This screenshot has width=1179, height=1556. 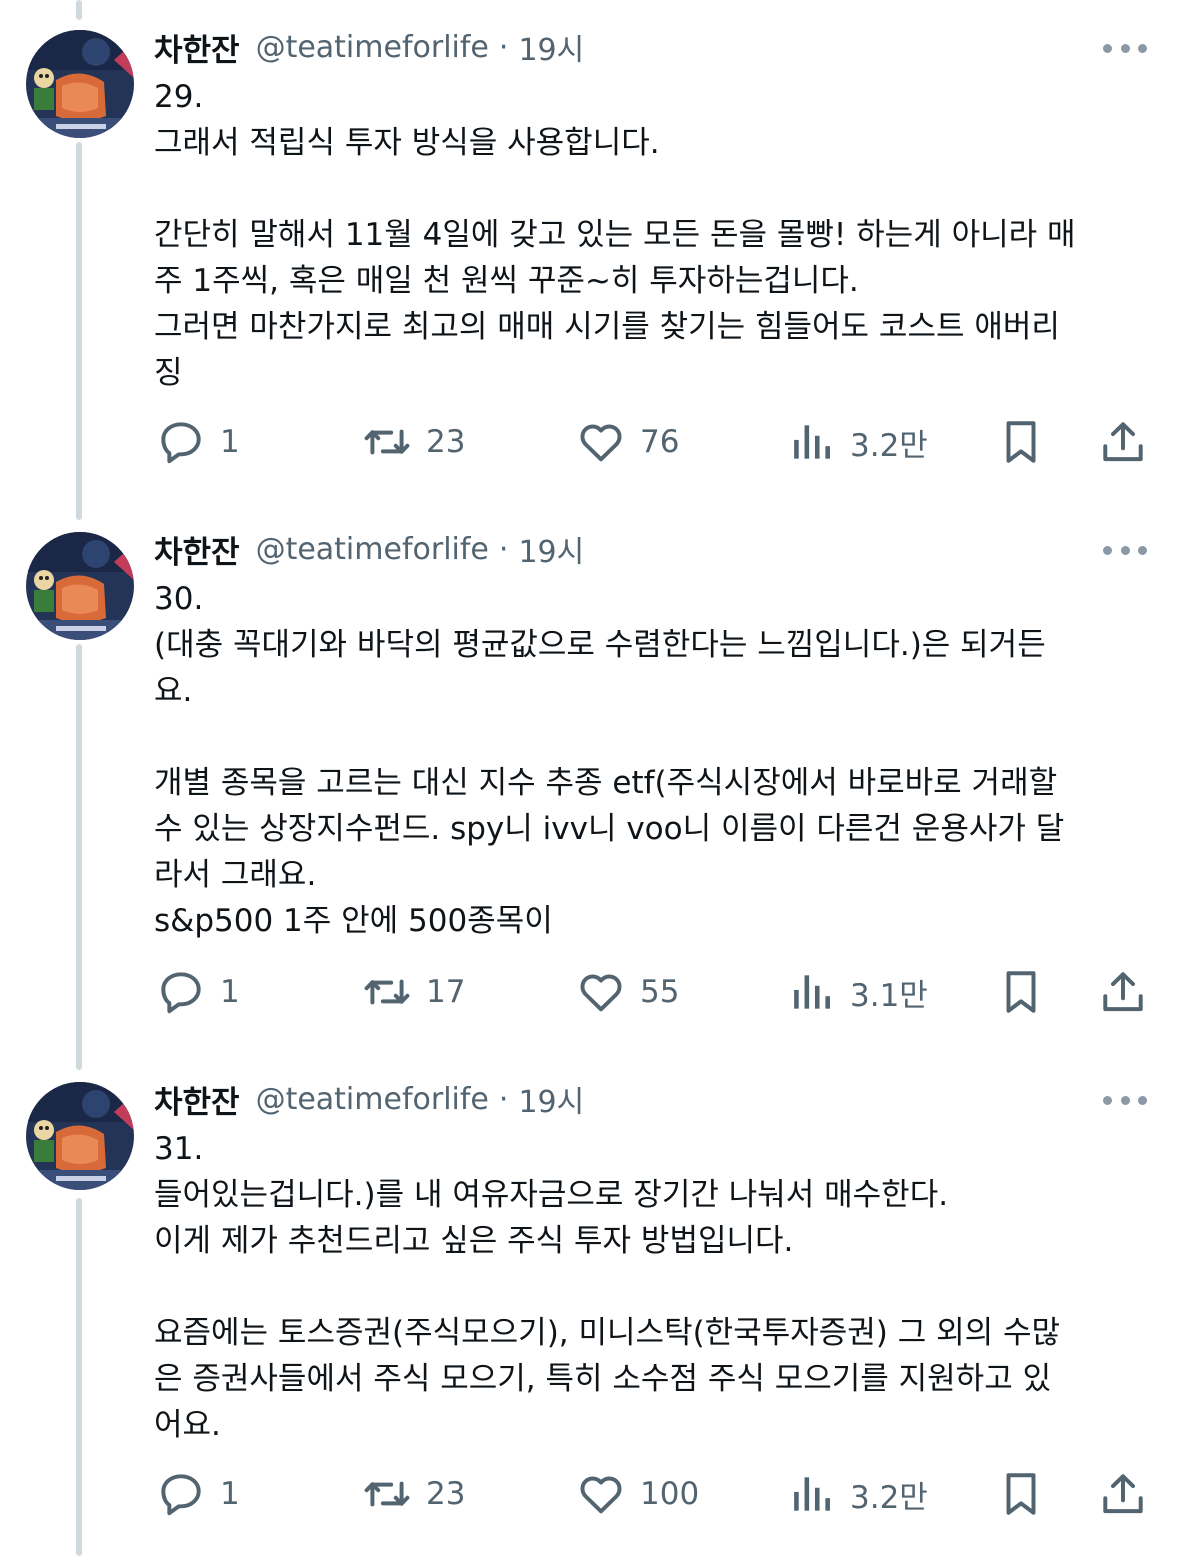 I want to click on retweets-count: 17, so click(x=446, y=992).